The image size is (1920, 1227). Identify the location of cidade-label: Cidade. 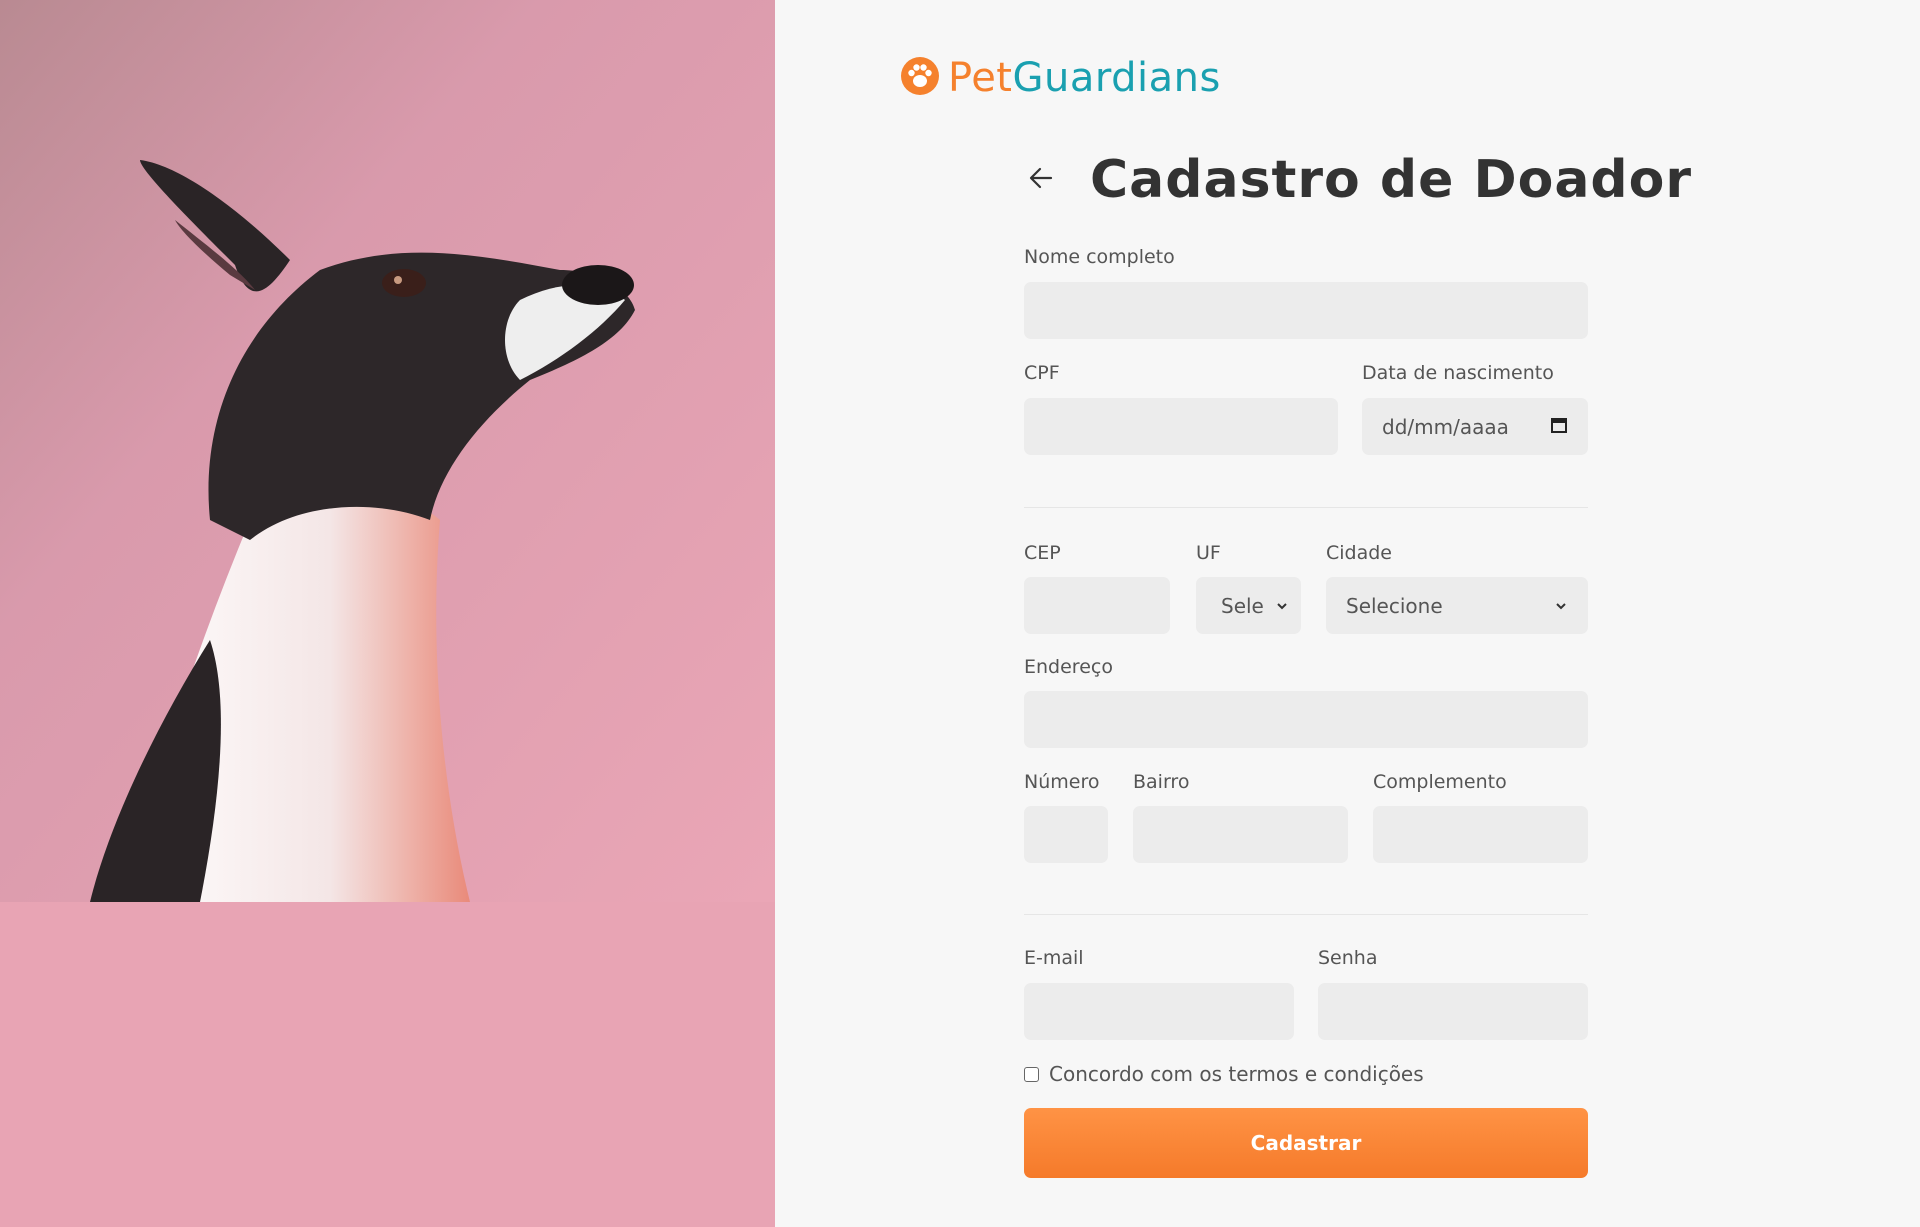
(1359, 553).